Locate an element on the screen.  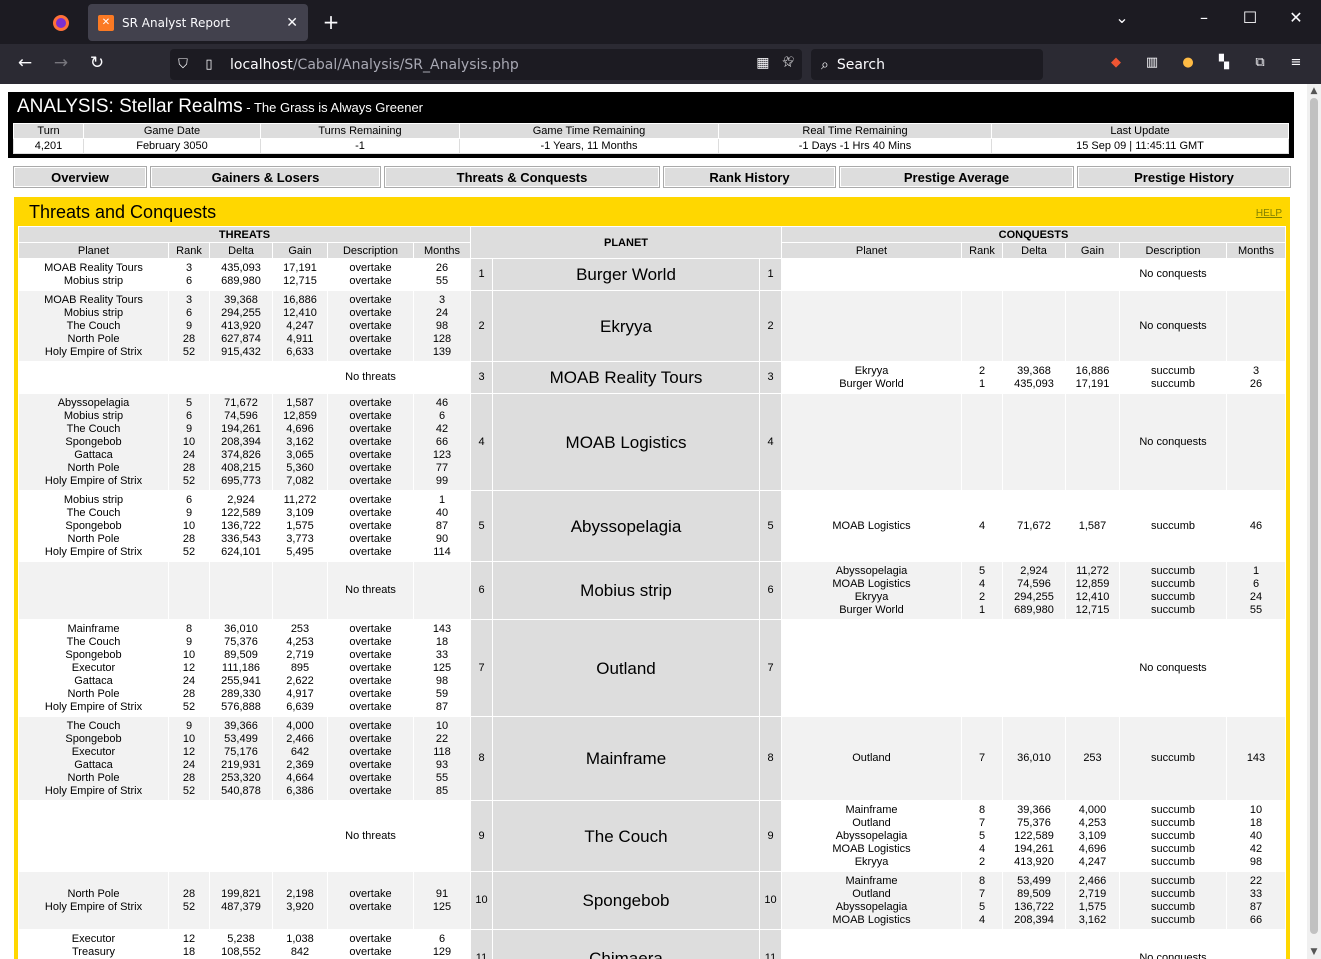
scrollbar-thumb is located at coordinates (1314, 516).